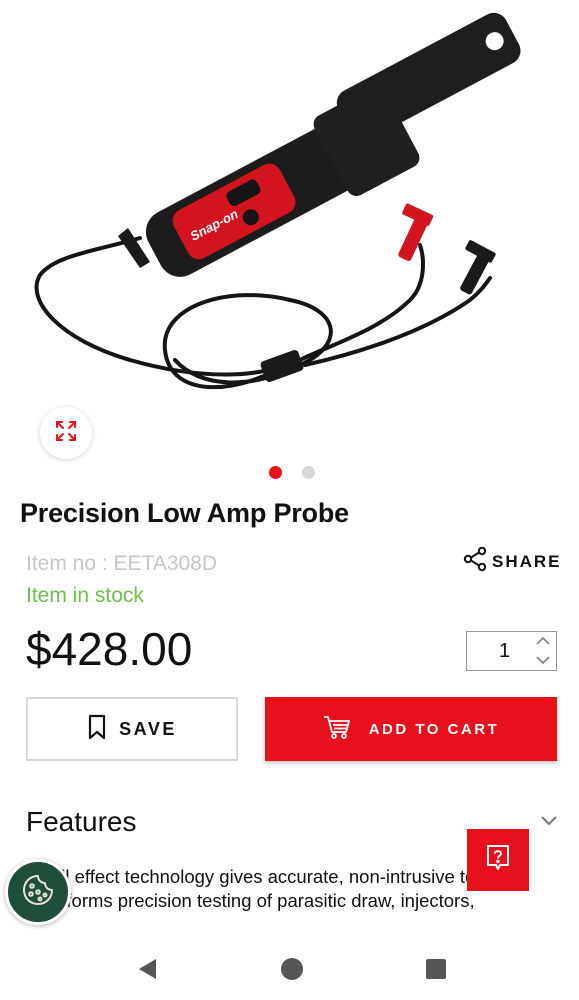 The image size is (579, 1000). Describe the element at coordinates (308, 472) in the screenshot. I see `carousel-dot` at that location.